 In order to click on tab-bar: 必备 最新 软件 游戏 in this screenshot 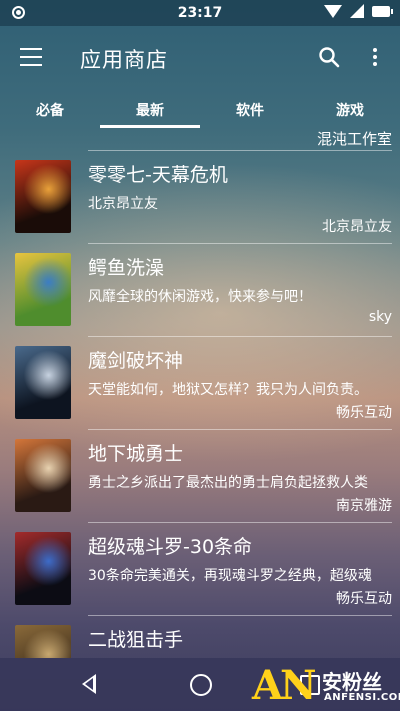, I will do `click(200, 109)`.